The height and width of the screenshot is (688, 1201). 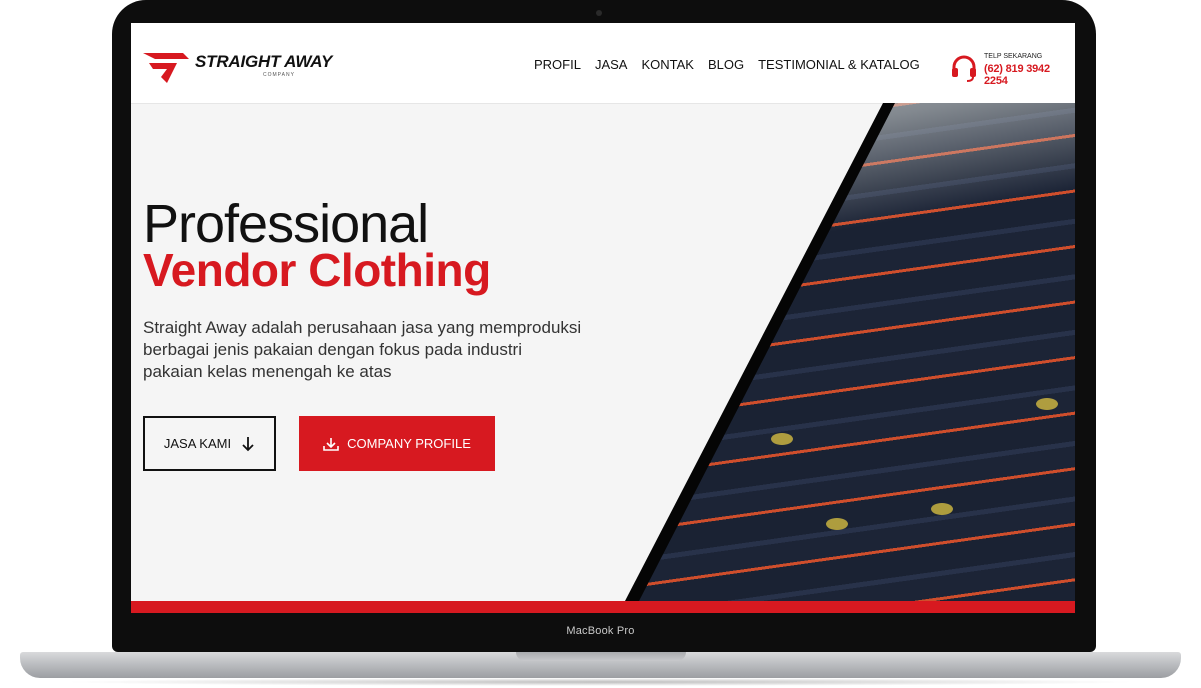 I want to click on nav-item-blog: BLOG, so click(x=726, y=64).